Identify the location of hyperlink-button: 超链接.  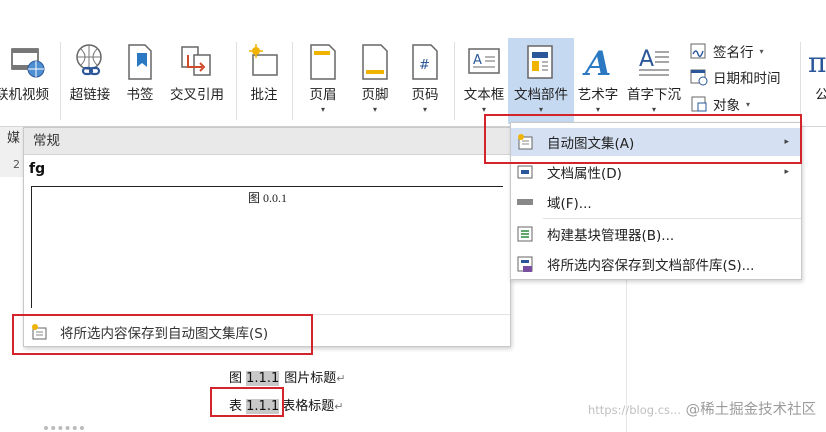
(90, 81).